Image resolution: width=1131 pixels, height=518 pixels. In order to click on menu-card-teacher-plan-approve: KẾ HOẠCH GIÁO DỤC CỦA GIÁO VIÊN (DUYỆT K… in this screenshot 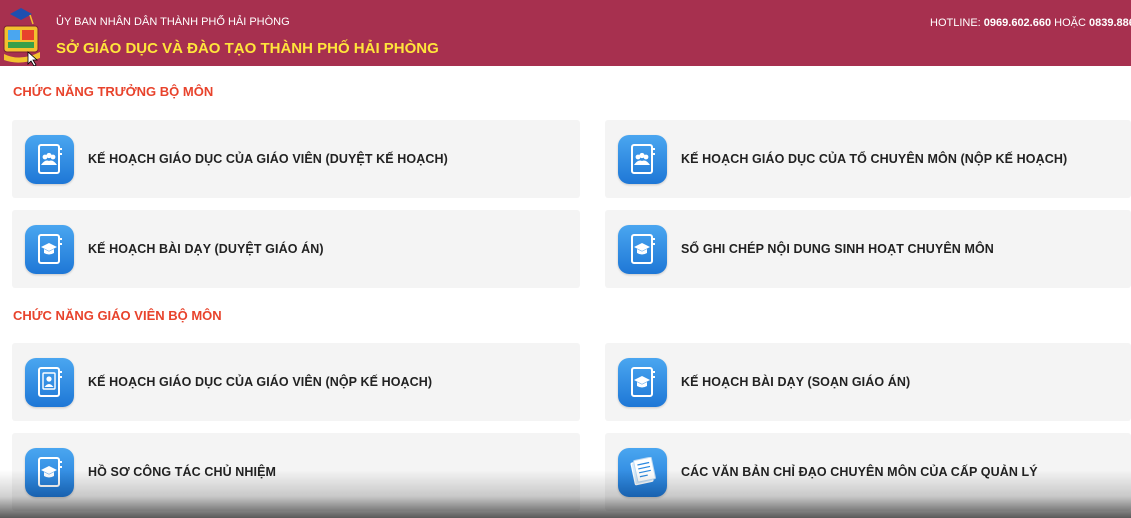, I will do `click(296, 159)`.